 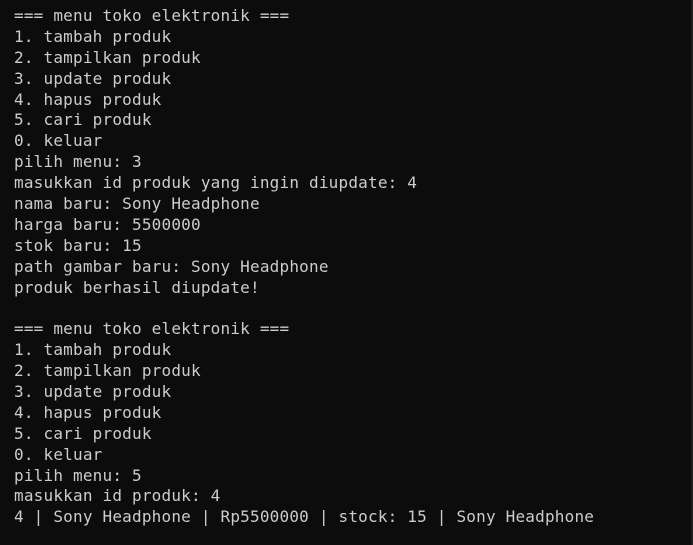 I want to click on update-success-message: produk berhasil diupdate!, so click(x=137, y=287).